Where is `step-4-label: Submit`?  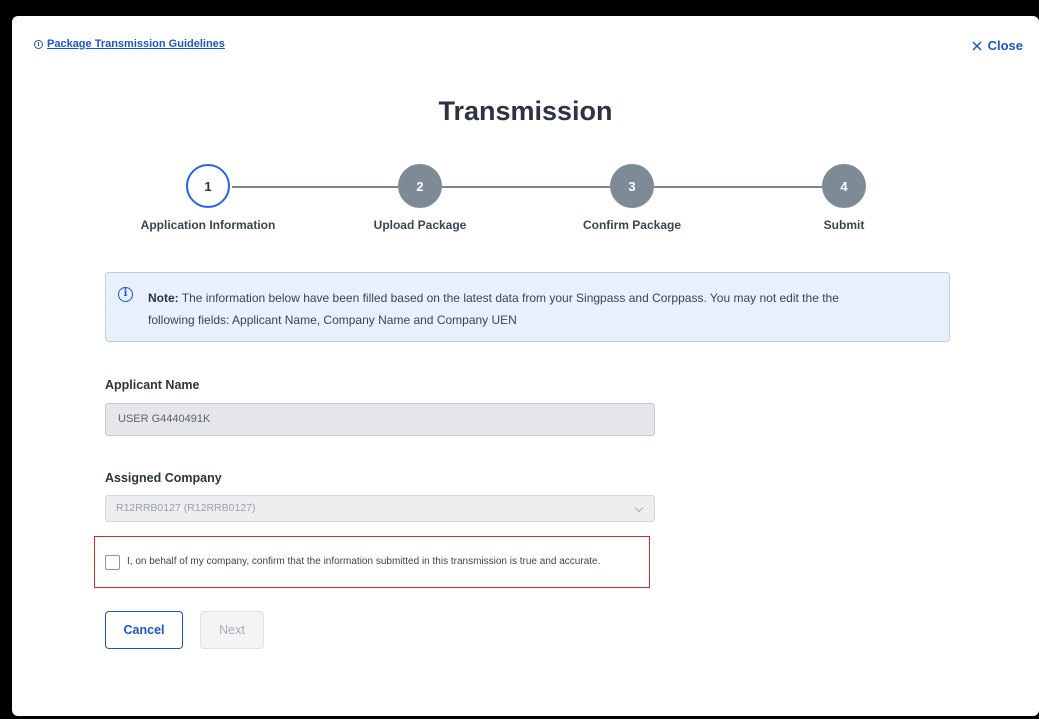 step-4-label: Submit is located at coordinates (844, 225).